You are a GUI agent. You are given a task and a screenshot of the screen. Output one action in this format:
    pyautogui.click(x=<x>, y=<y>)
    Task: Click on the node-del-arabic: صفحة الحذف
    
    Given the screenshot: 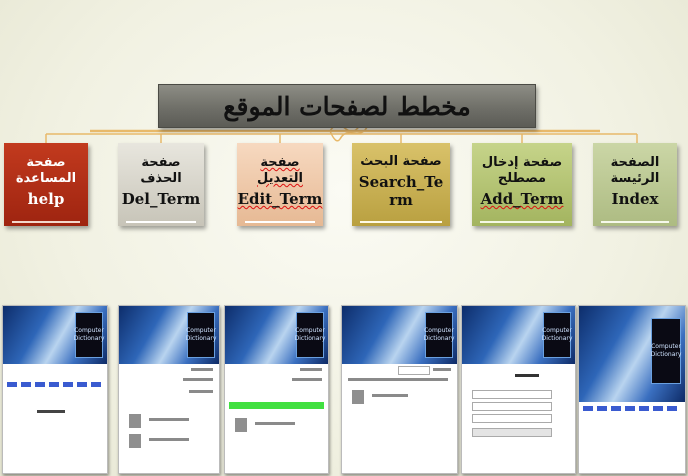 What is the action you would take?
    pyautogui.click(x=161, y=170)
    